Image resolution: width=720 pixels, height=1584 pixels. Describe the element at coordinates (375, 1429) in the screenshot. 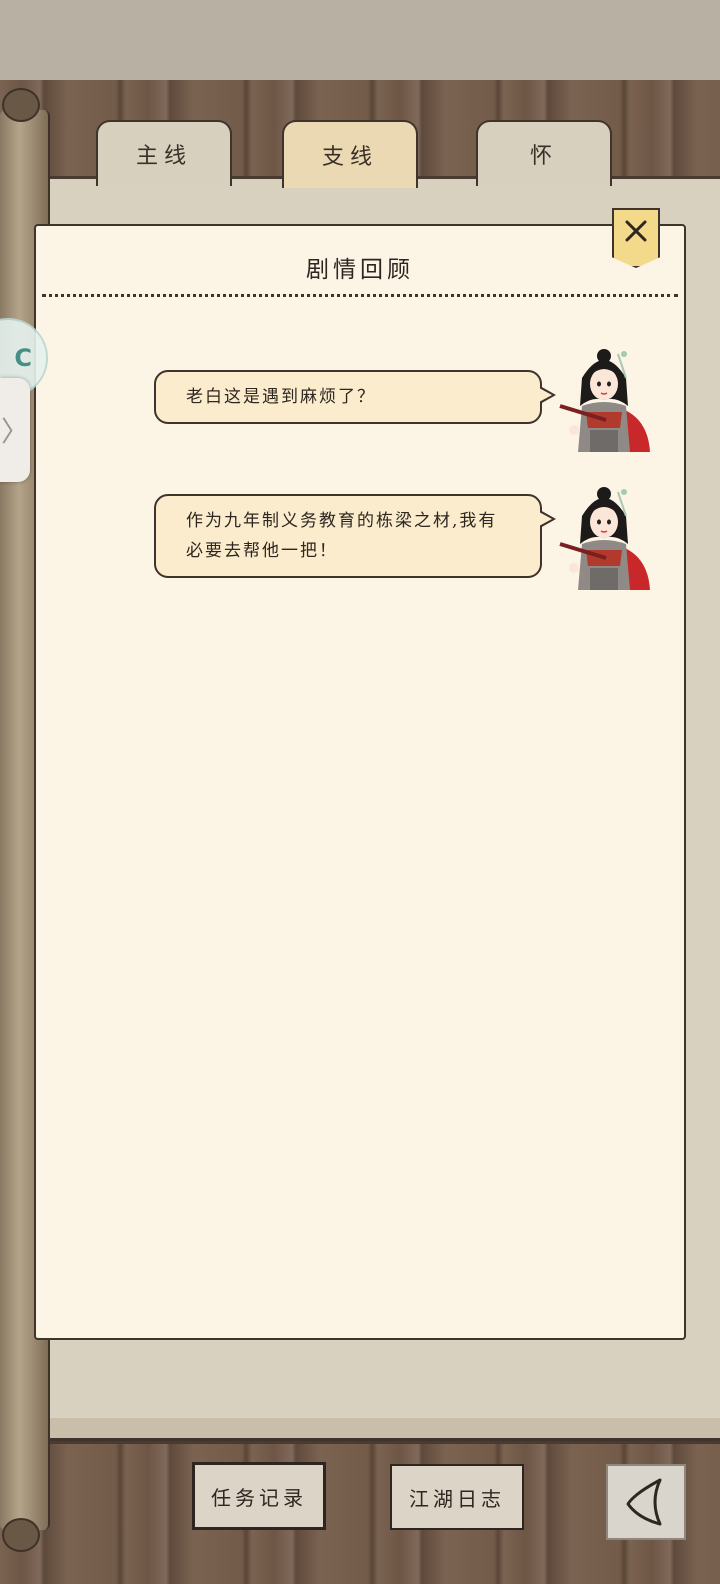

I see `scroll-bottom-edge` at that location.